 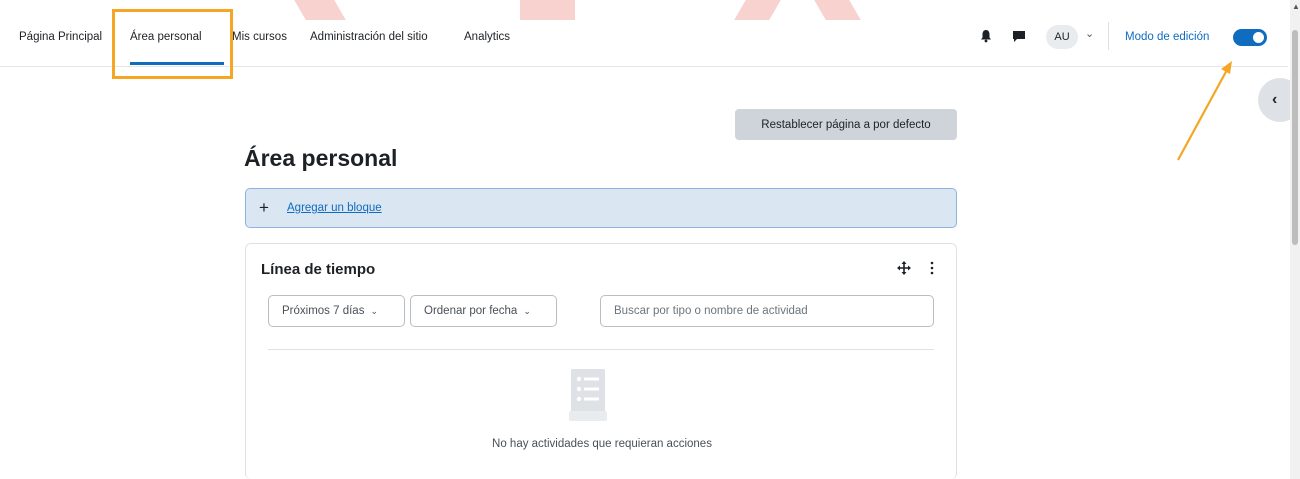 I want to click on add-block-link: Agregar un bloque, so click(x=334, y=208).